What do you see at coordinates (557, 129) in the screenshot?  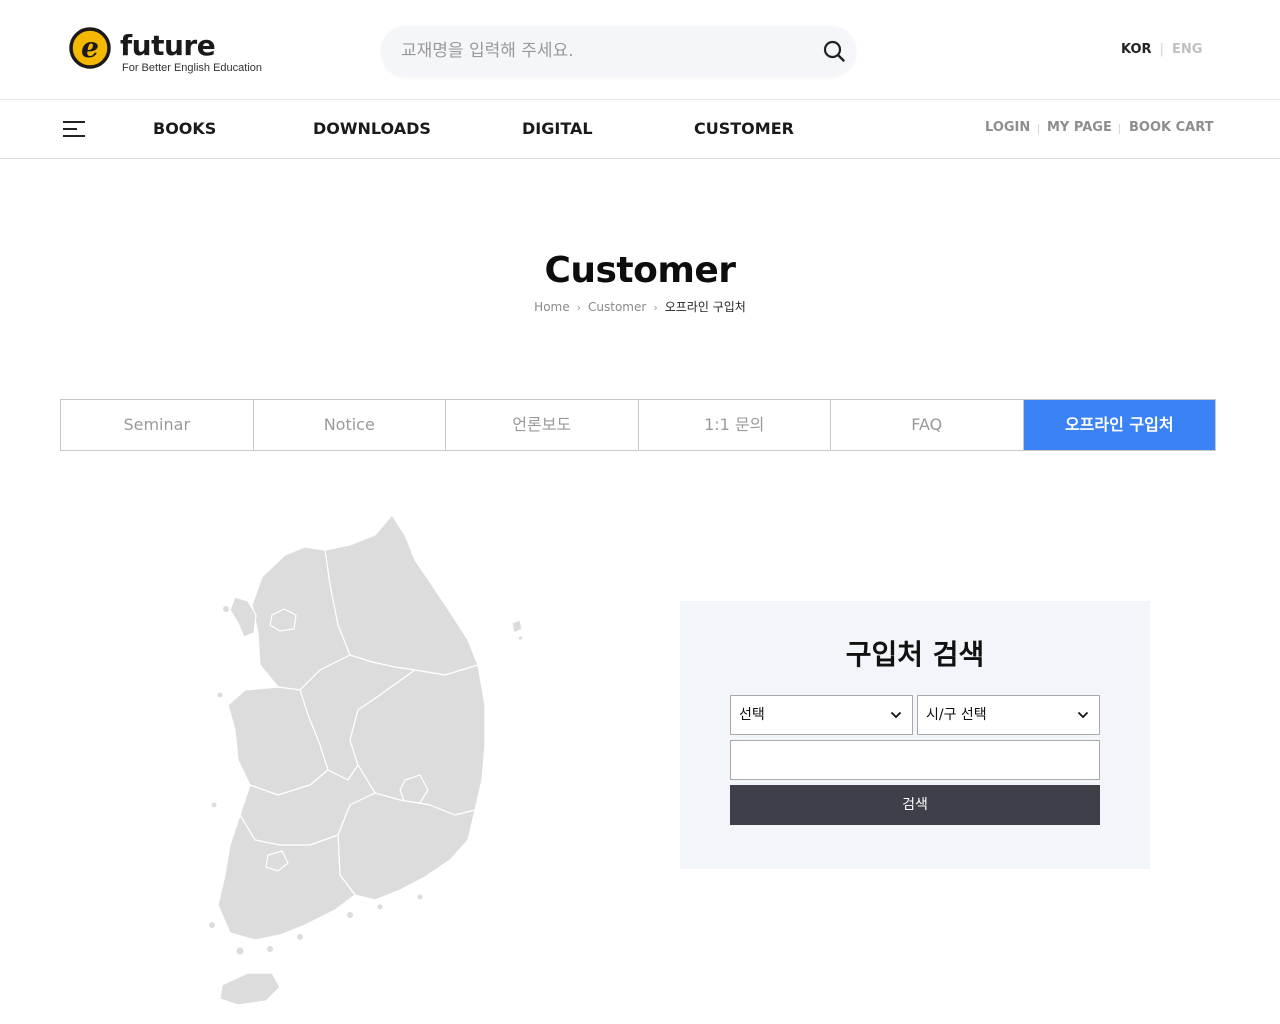 I see `nav-item-digital: DIGITAL` at bounding box center [557, 129].